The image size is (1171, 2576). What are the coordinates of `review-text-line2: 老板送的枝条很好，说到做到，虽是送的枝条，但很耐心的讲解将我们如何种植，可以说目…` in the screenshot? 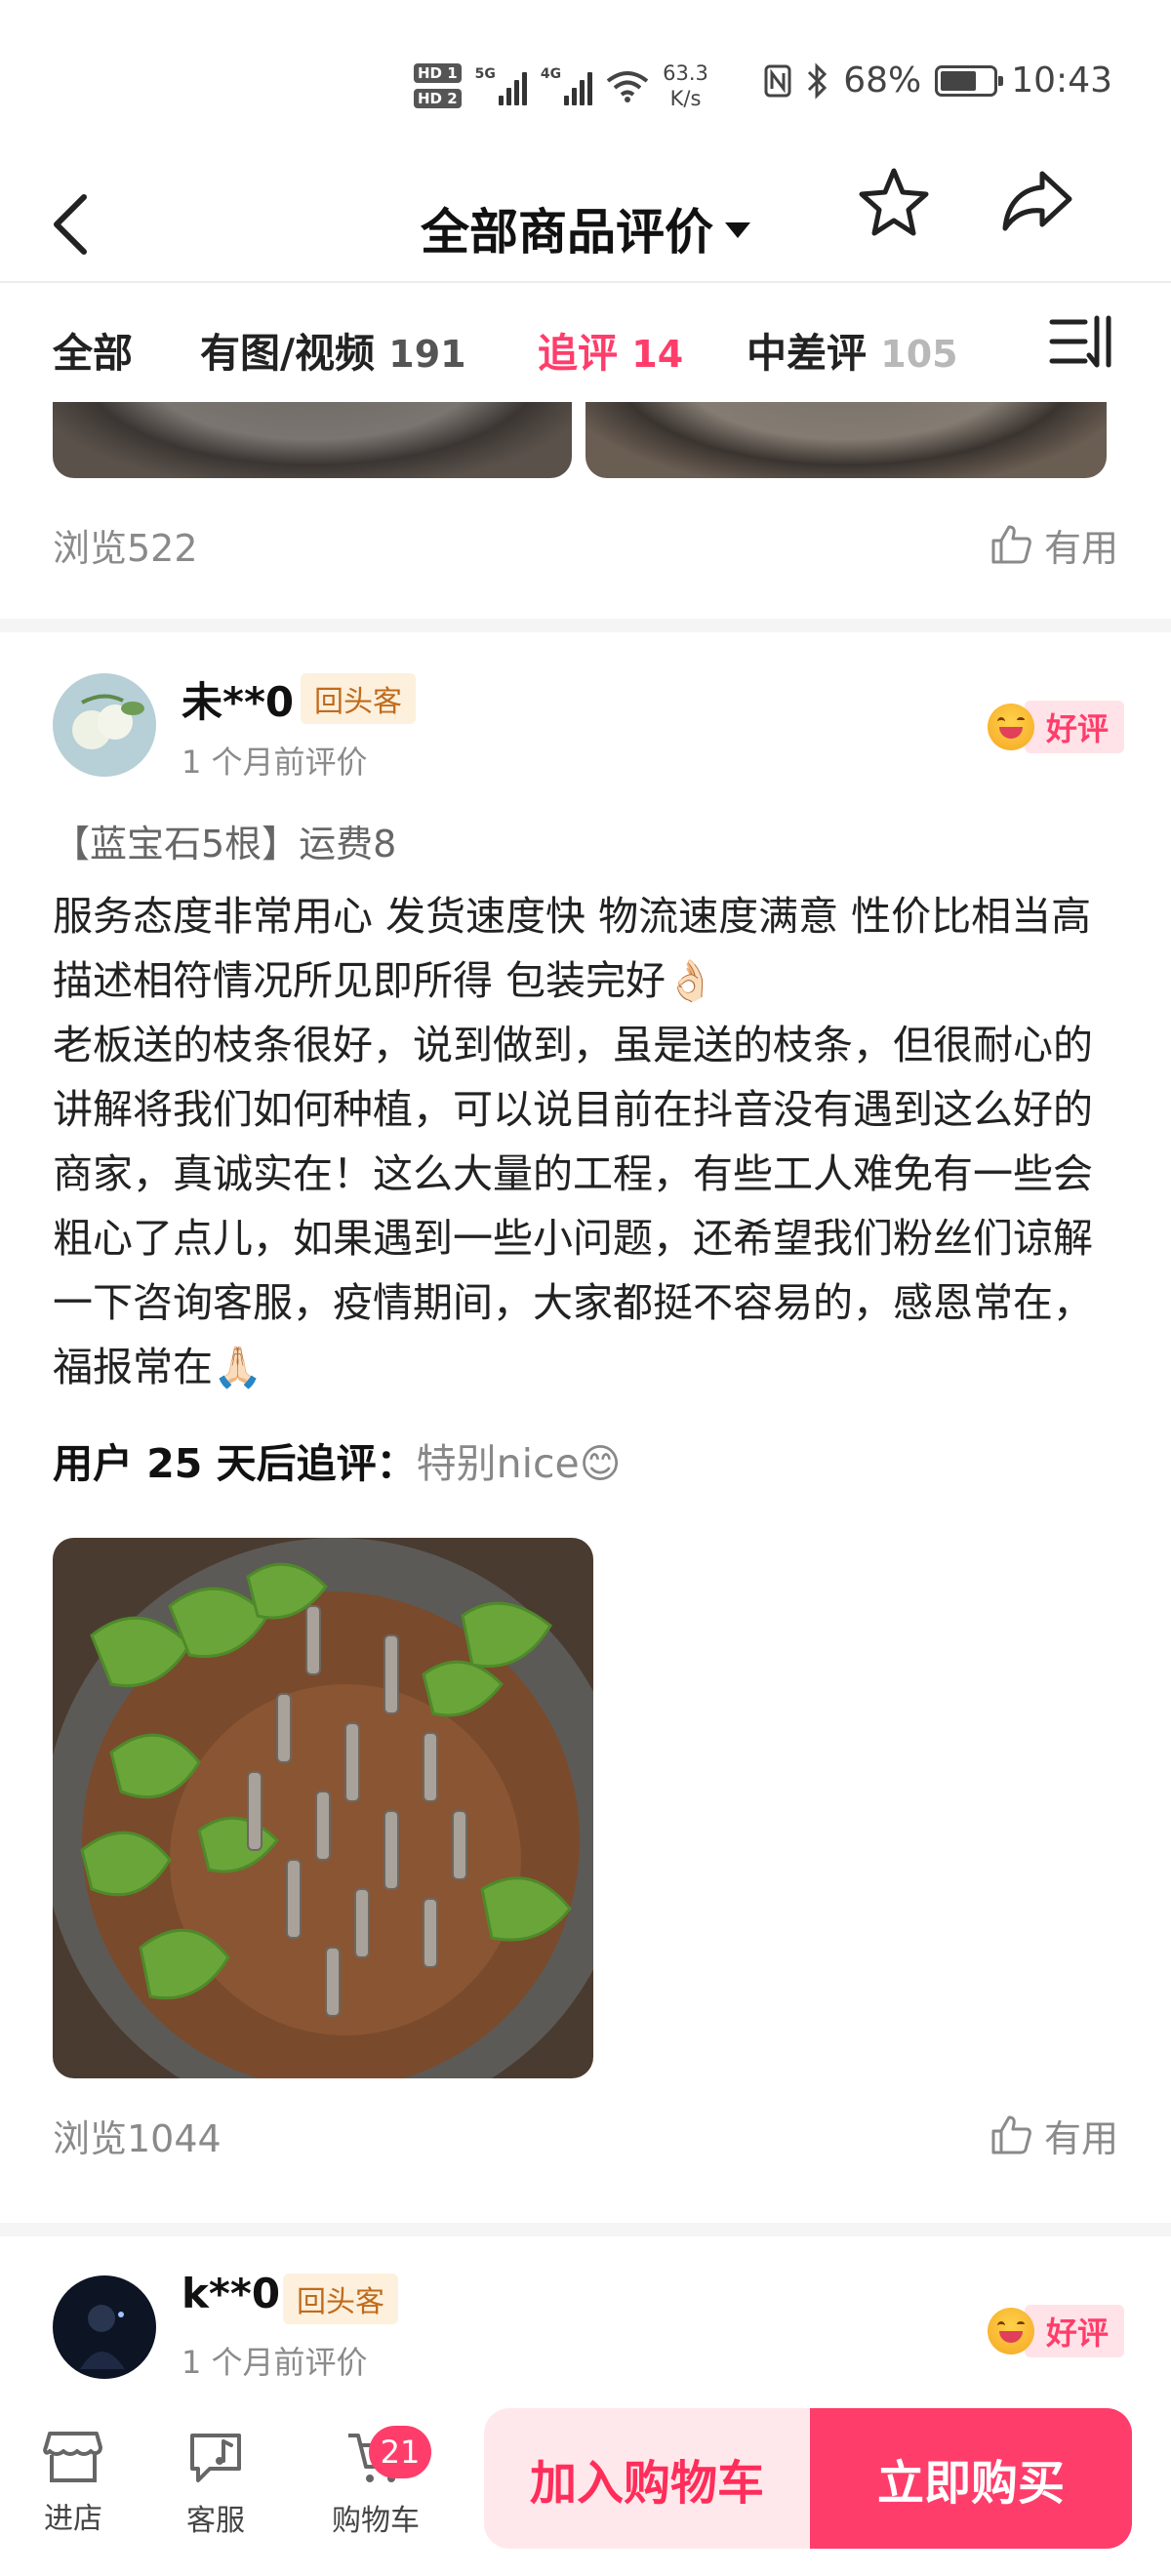 It's located at (573, 1206).